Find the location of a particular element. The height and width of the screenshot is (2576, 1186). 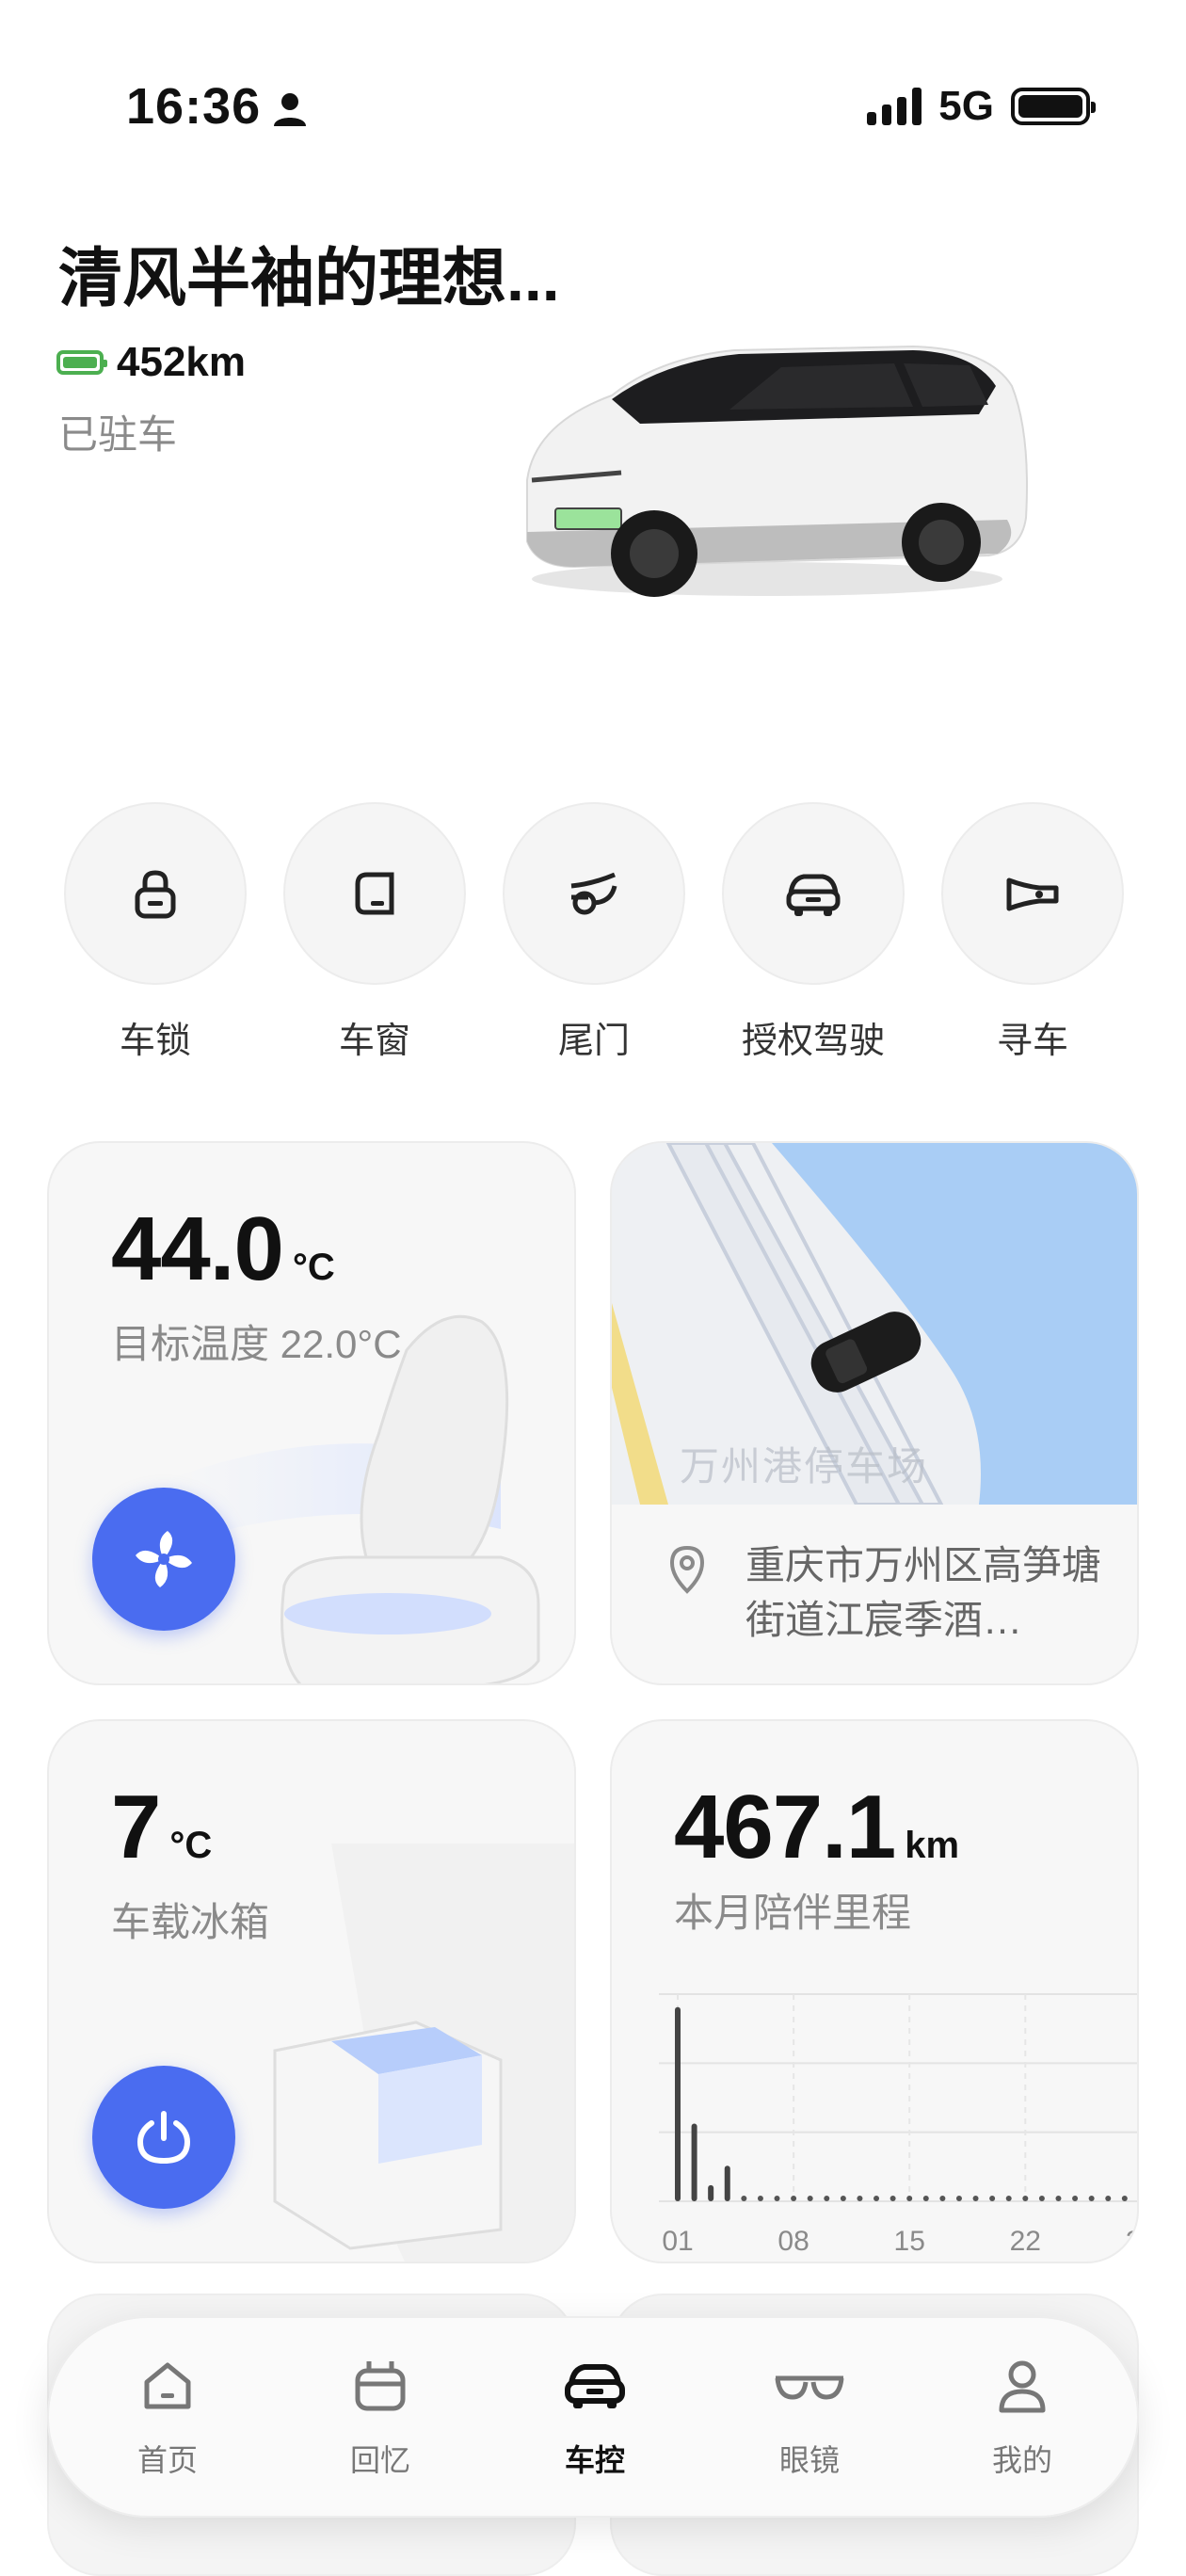

profile-icon is located at coordinates (1023, 2386).